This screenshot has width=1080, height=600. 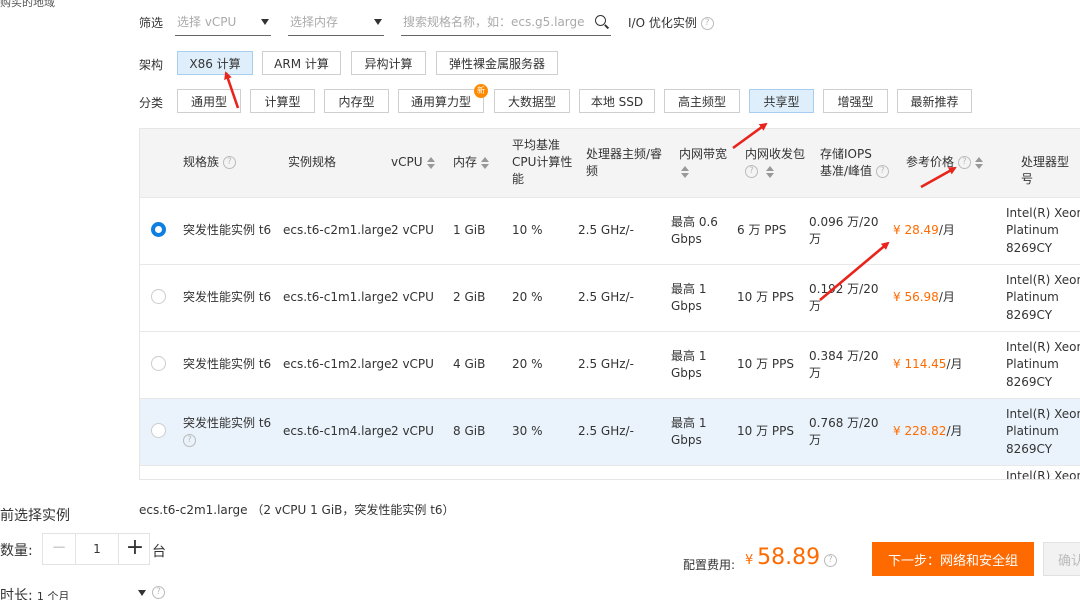 What do you see at coordinates (53, 595) in the screenshot?
I see `duration-value: 1 个月` at bounding box center [53, 595].